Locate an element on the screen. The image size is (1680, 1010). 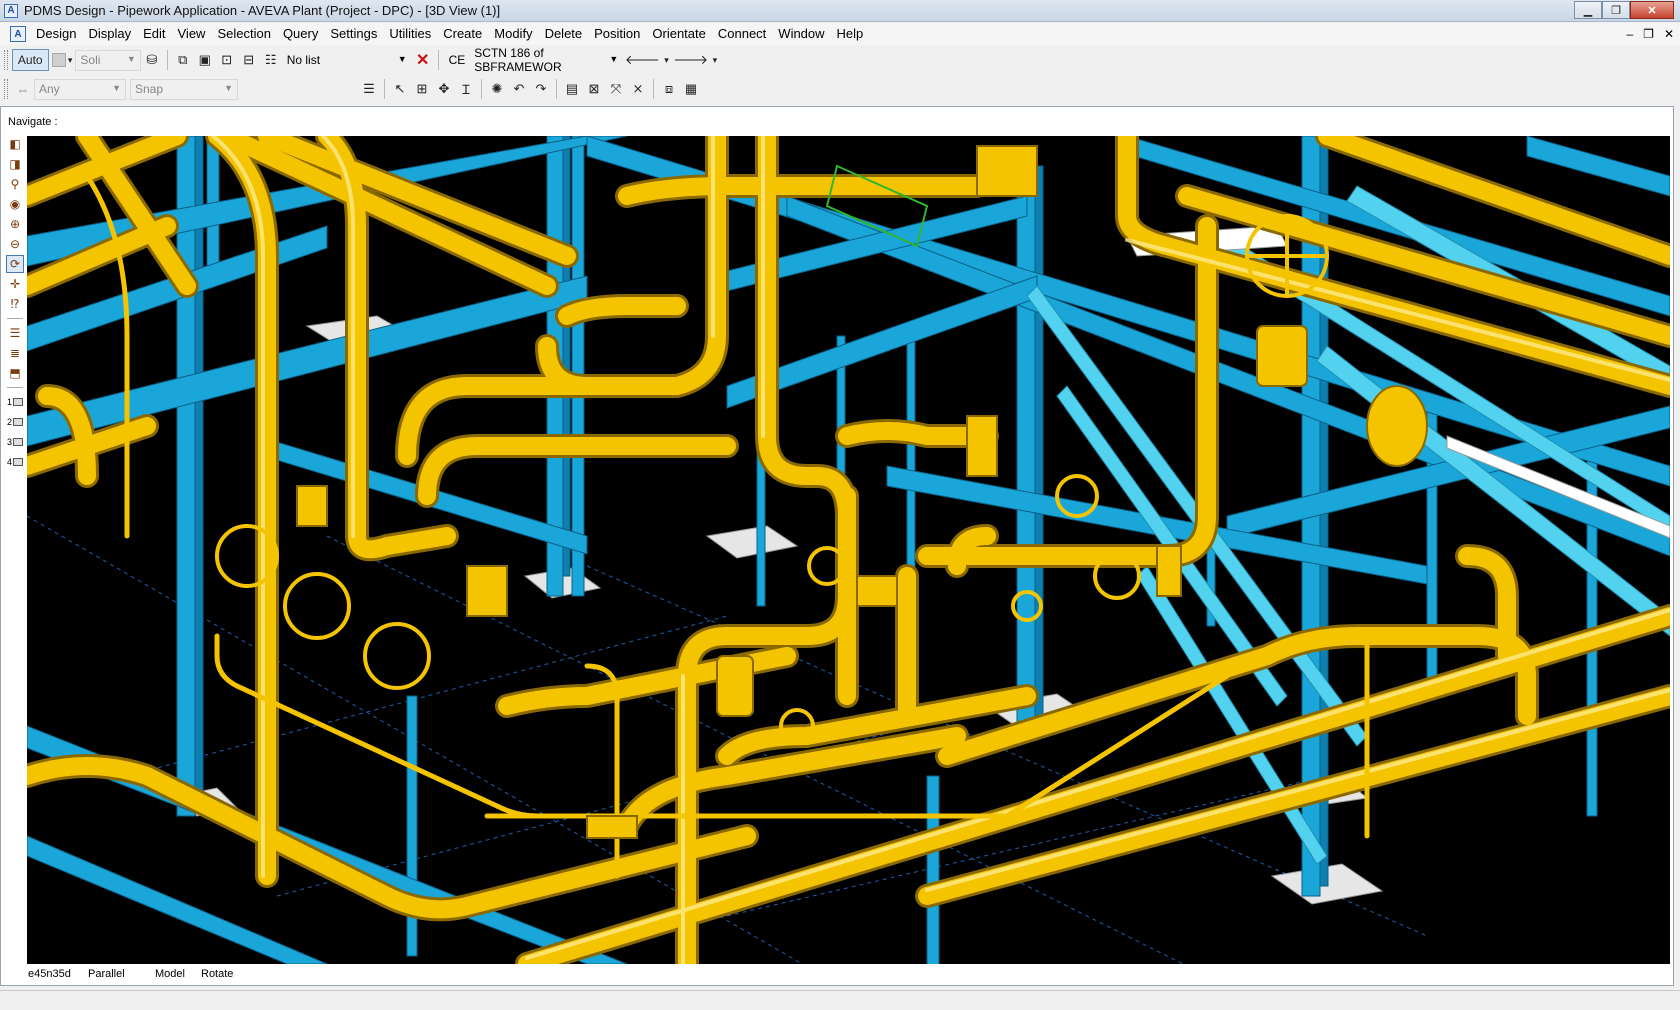
saved-view-number: 1 is located at coordinates (9, 402).